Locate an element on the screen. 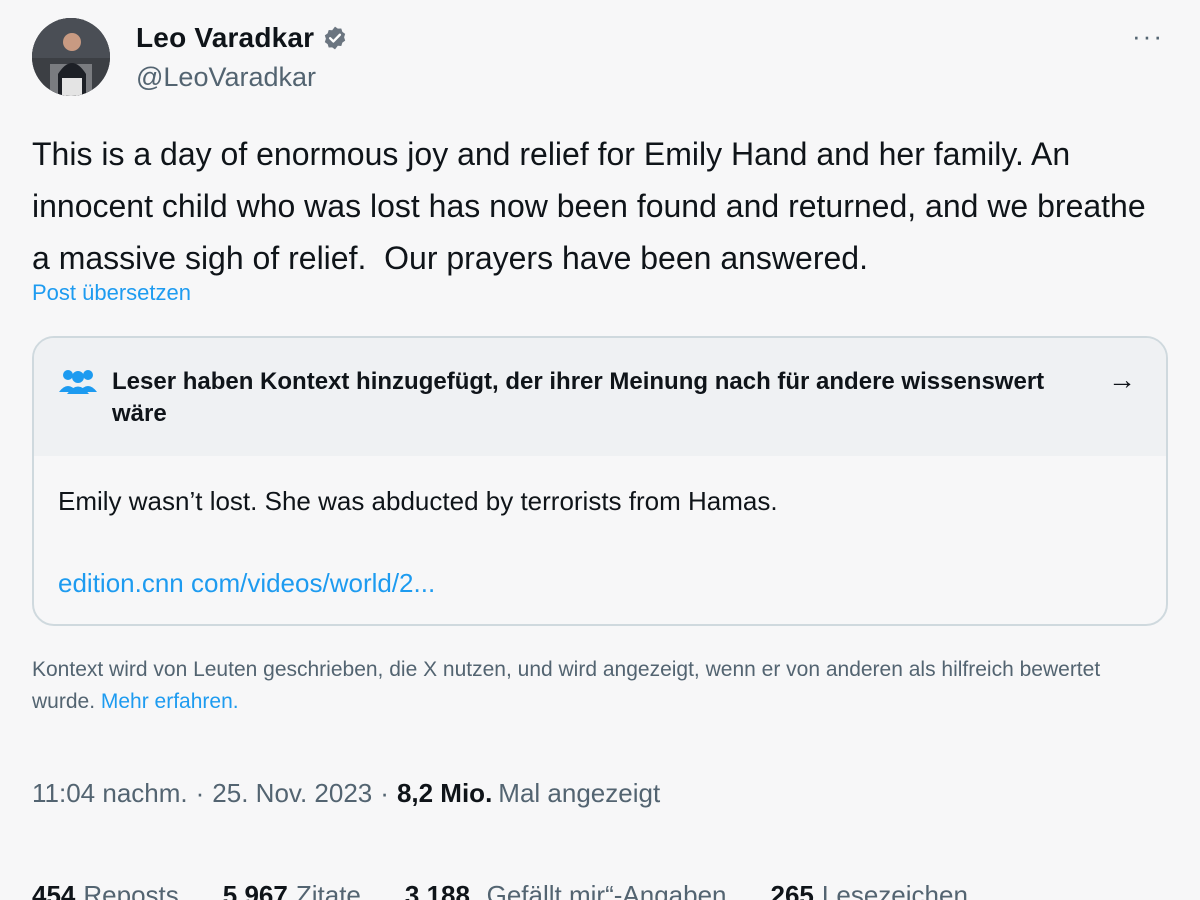 Image resolution: width=1200 pixels, height=900 pixels. stat-count: 265 is located at coordinates (792, 890).